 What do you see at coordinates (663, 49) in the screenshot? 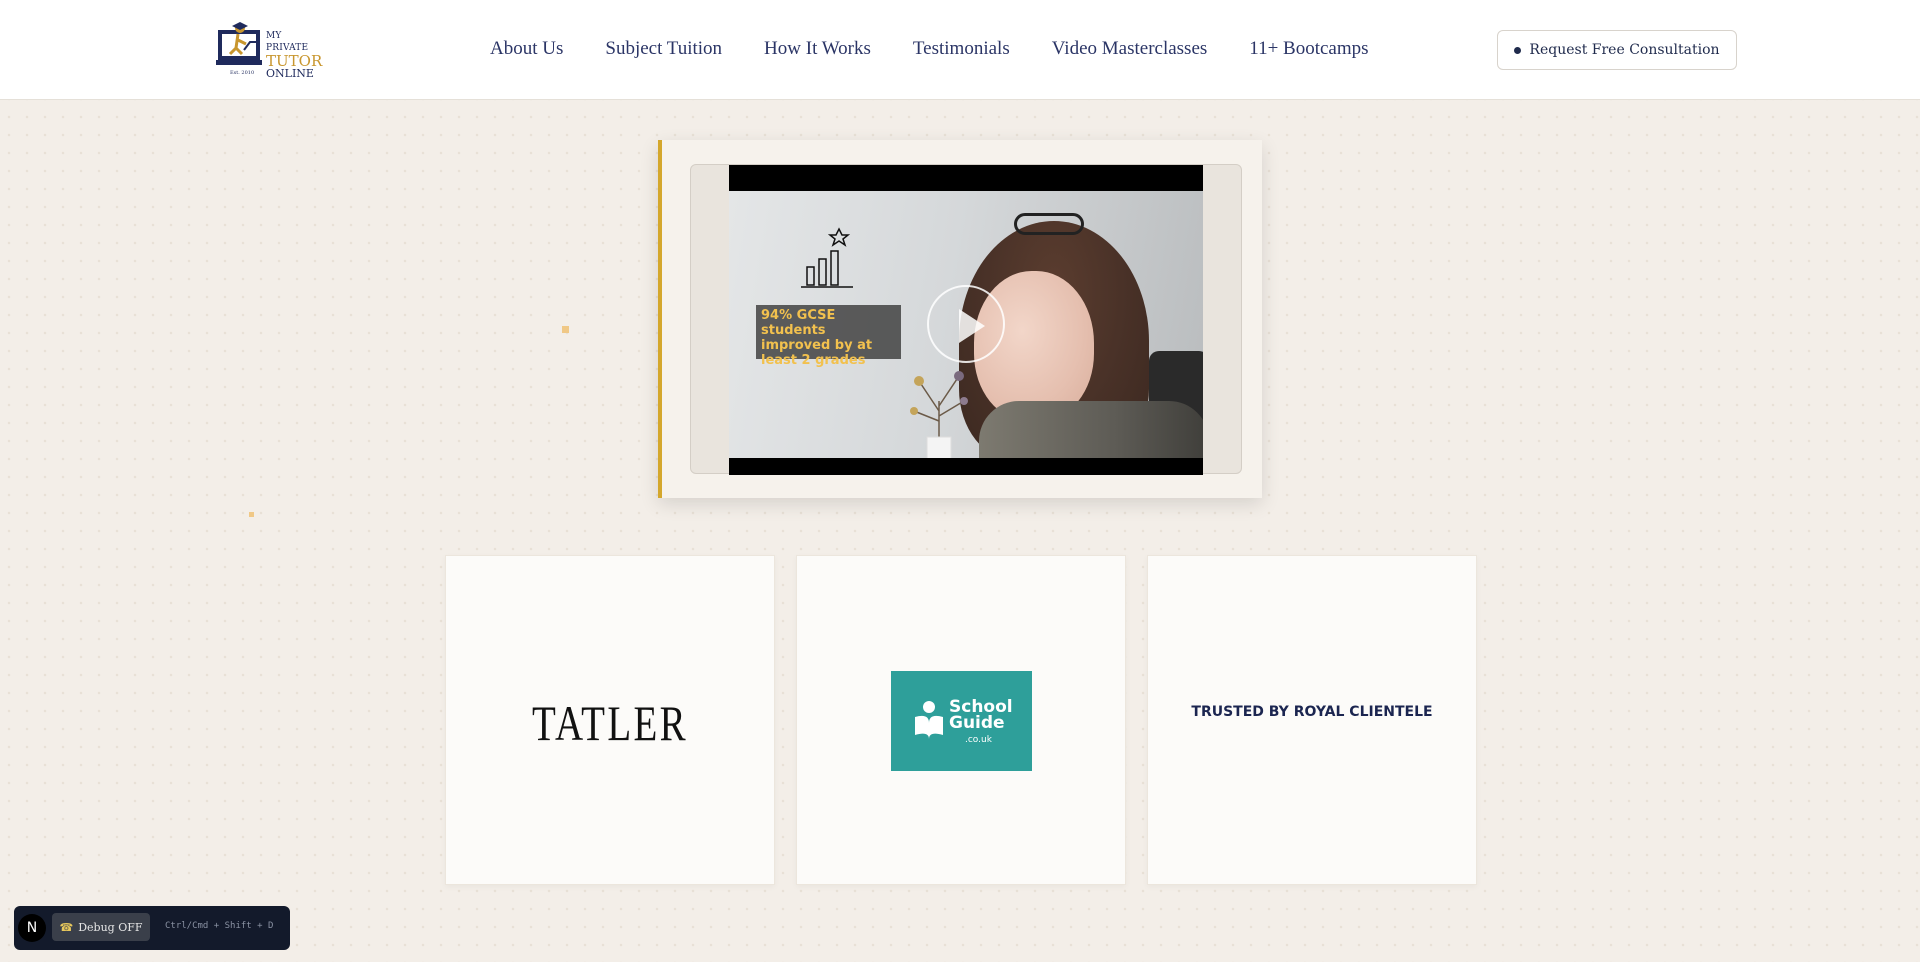
I see `nav-subject-tuition: Subject Tuition` at bounding box center [663, 49].